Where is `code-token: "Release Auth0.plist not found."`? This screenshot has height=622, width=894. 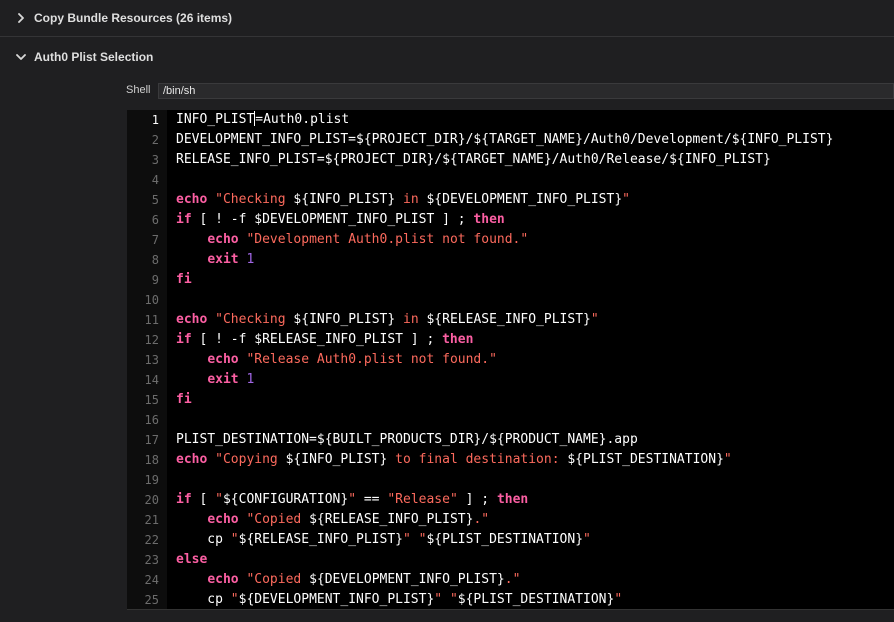 code-token: "Release Auth0.plist not found." is located at coordinates (371, 359).